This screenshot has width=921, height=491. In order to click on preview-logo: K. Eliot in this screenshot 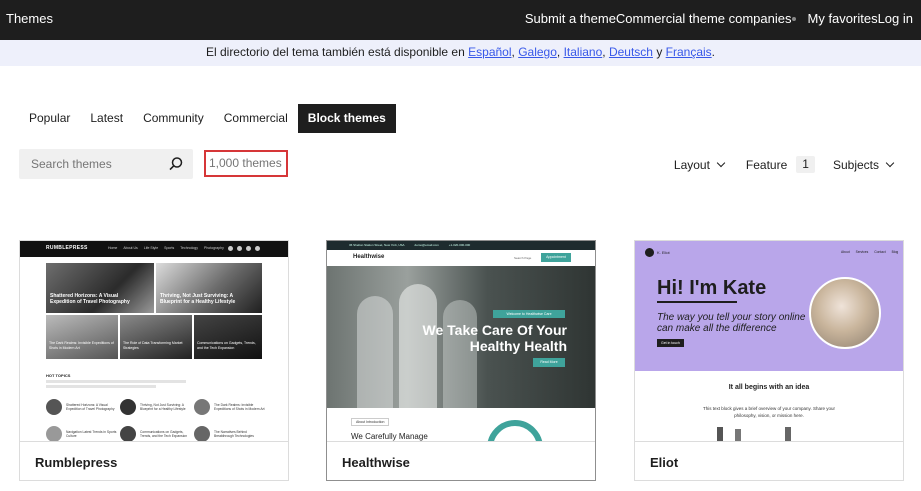, I will do `click(663, 252)`.